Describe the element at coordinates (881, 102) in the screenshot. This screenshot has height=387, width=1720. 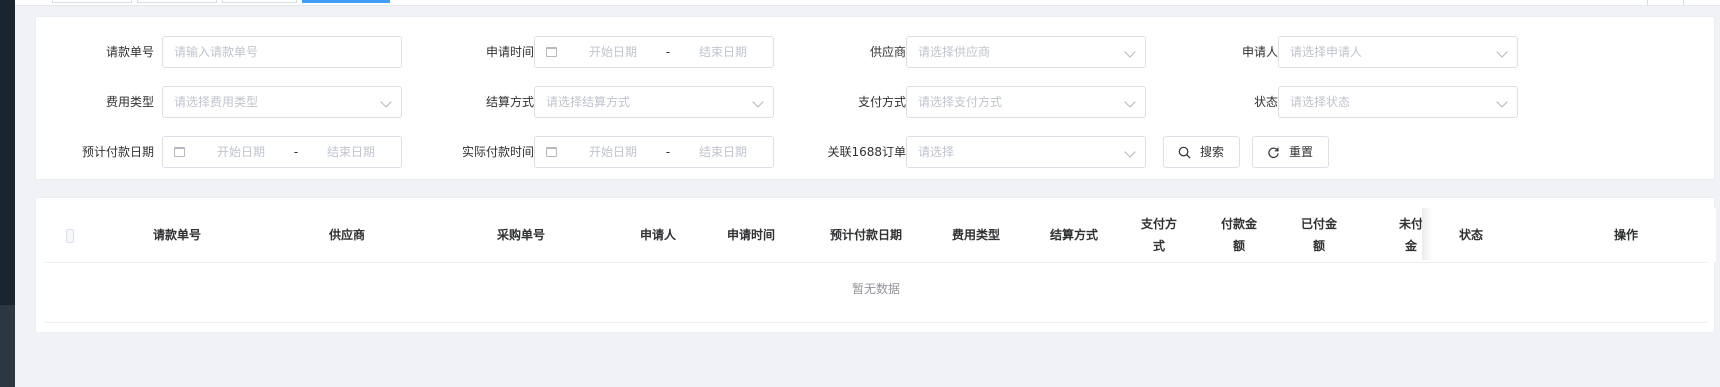
I see `payment-method-label: 支付方式` at that location.